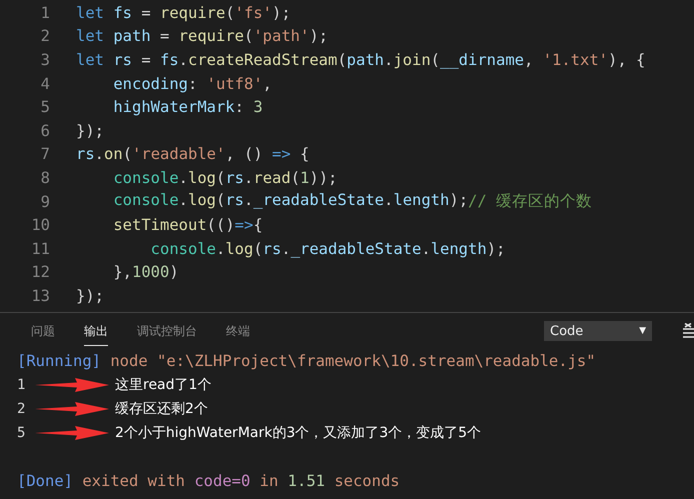  What do you see at coordinates (356, 249) in the screenshot?
I see `identifier: _readableState` at bounding box center [356, 249].